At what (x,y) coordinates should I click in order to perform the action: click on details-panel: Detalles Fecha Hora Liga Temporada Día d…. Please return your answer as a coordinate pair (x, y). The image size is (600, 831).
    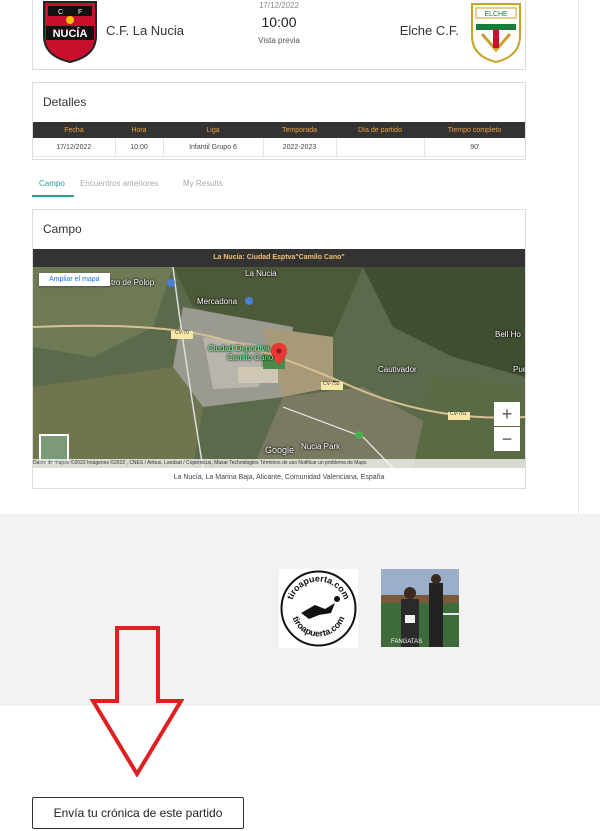
    Looking at the image, I should click on (279, 121).